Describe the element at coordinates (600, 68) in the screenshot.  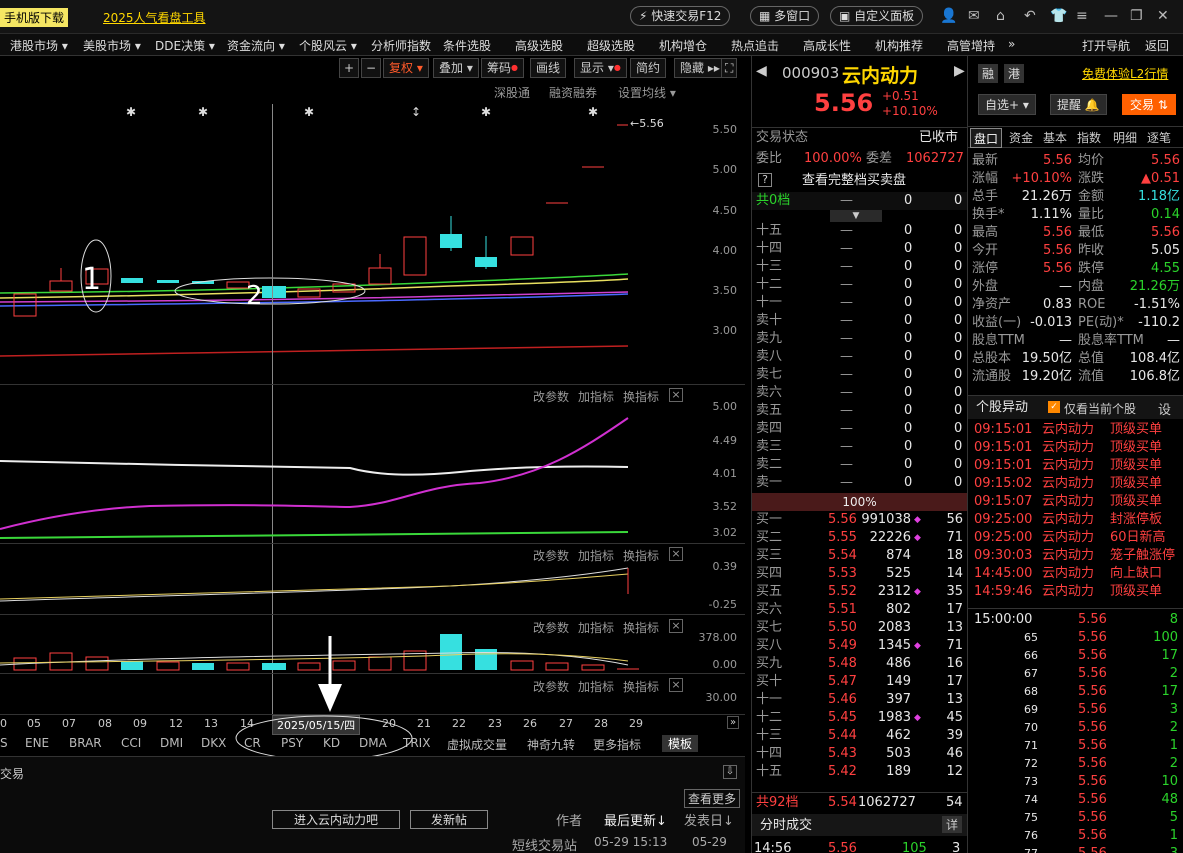
I see `display-button: 显示 ▾●` at that location.